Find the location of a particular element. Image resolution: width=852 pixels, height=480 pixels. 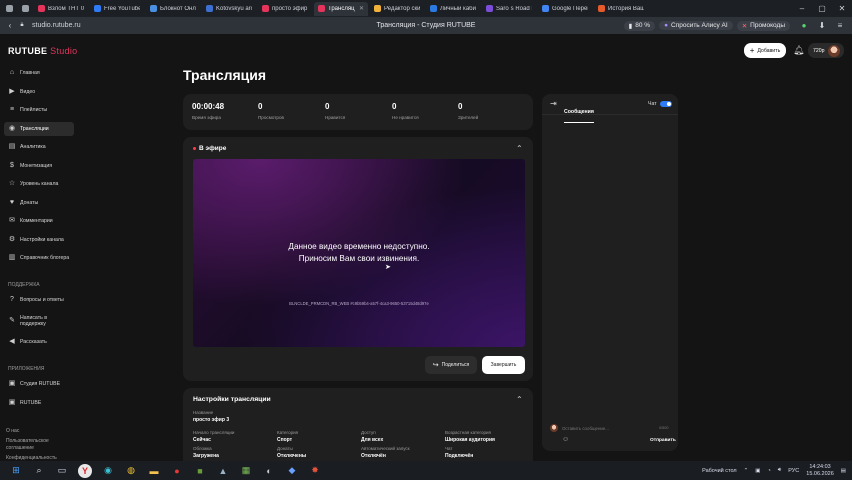

chrome-icon: ◍ is located at coordinates (131, 471).